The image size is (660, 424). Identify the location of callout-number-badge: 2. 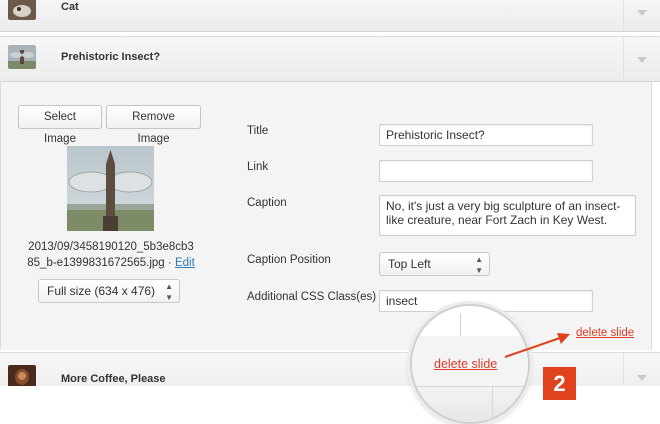
(559, 383).